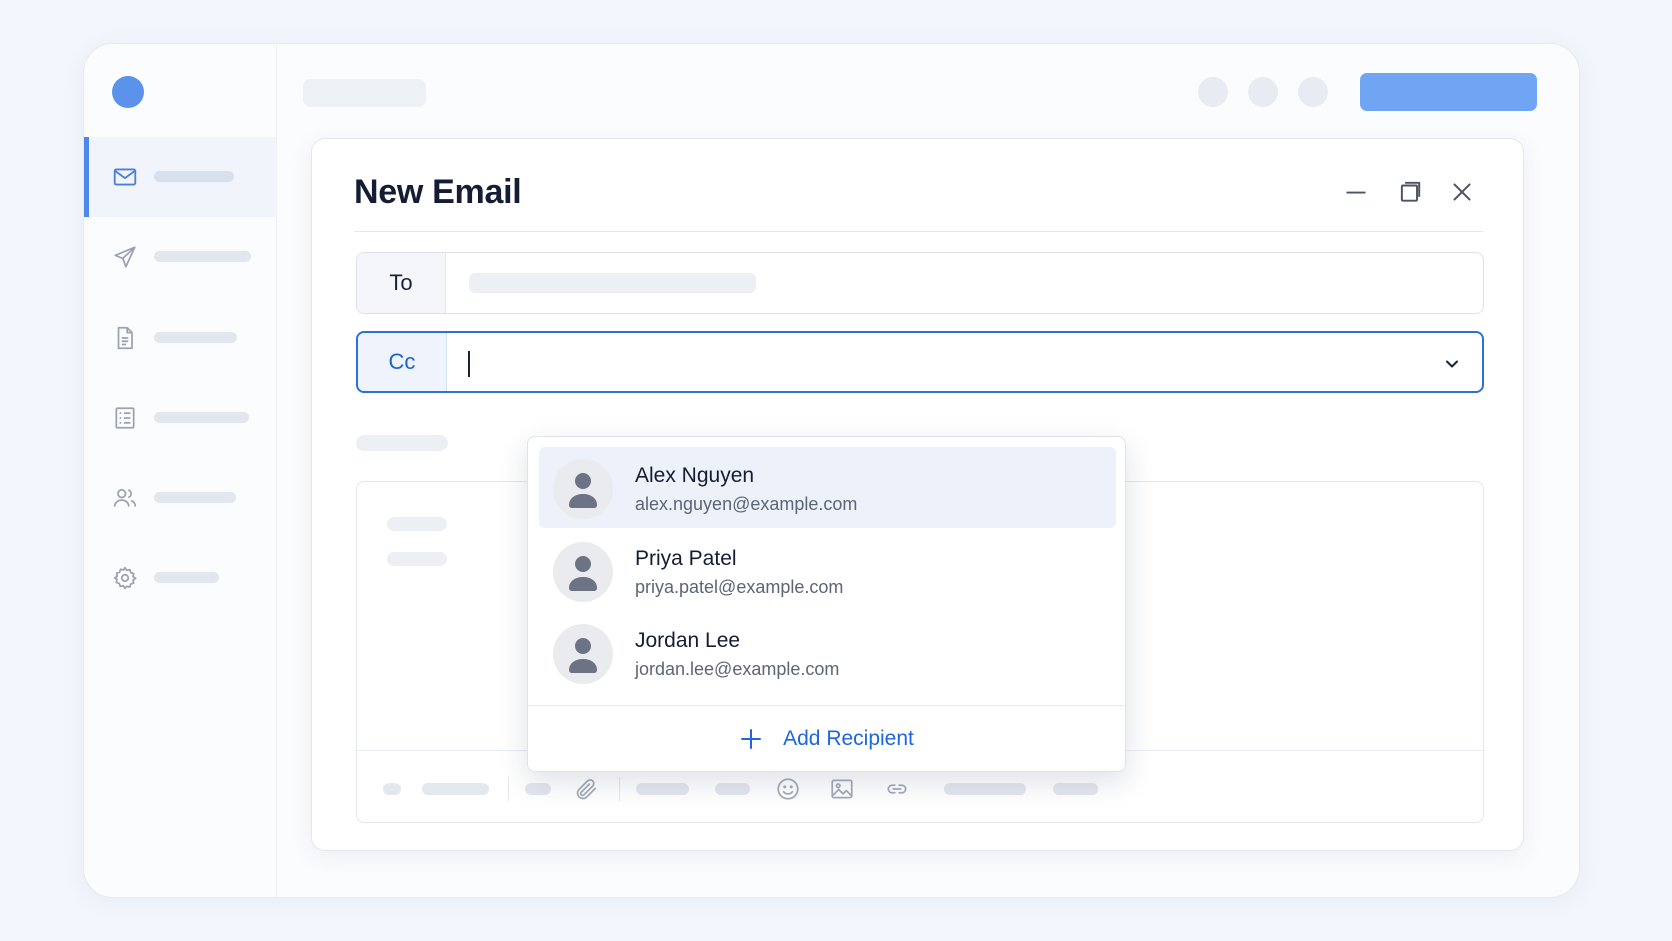 The height and width of the screenshot is (941, 1672). What do you see at coordinates (469, 364) in the screenshot?
I see `text-cursor` at bounding box center [469, 364].